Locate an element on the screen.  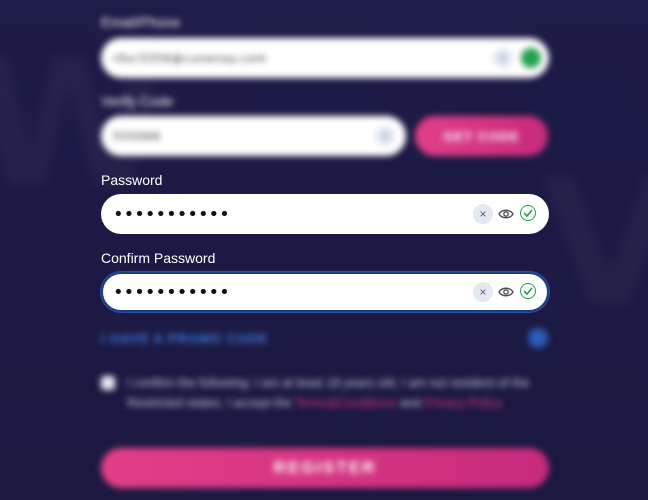
confirm-password-field: × is located at coordinates (325, 292).